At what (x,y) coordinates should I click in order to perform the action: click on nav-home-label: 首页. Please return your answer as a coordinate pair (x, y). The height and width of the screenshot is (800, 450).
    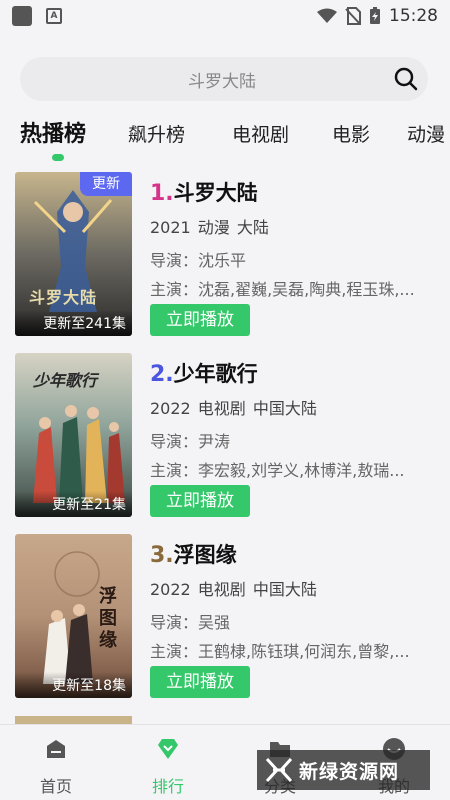
    Looking at the image, I should click on (55, 786).